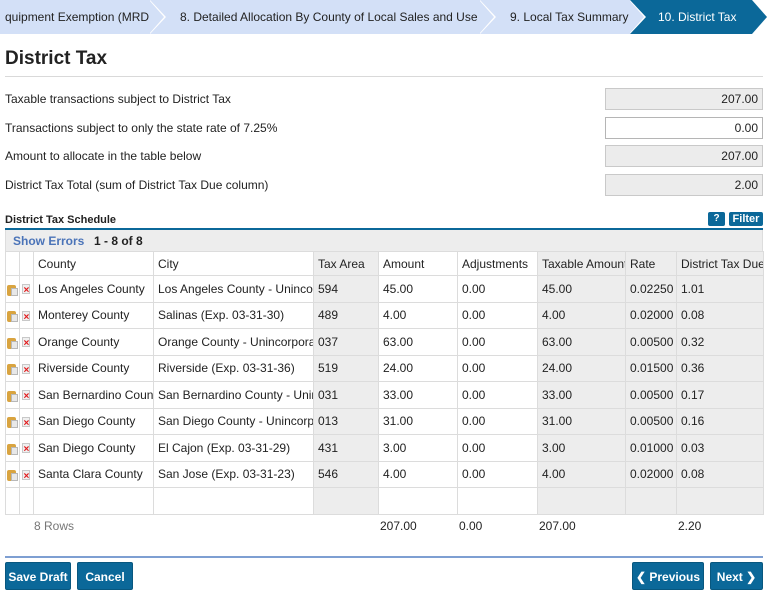 This screenshot has width=768, height=597. I want to click on total-taxable-amount: 207.00, so click(557, 526).